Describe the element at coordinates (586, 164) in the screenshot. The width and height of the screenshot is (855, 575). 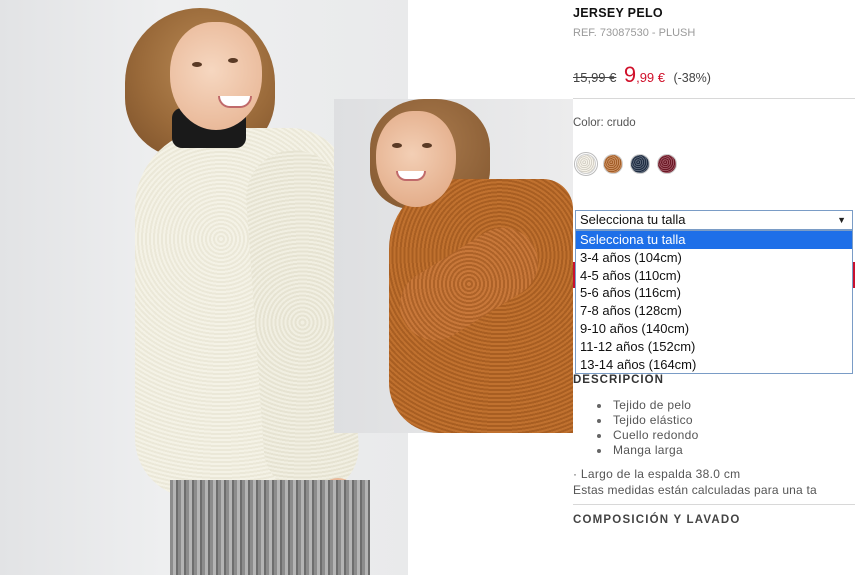
I see `color-swatch-crudo` at that location.